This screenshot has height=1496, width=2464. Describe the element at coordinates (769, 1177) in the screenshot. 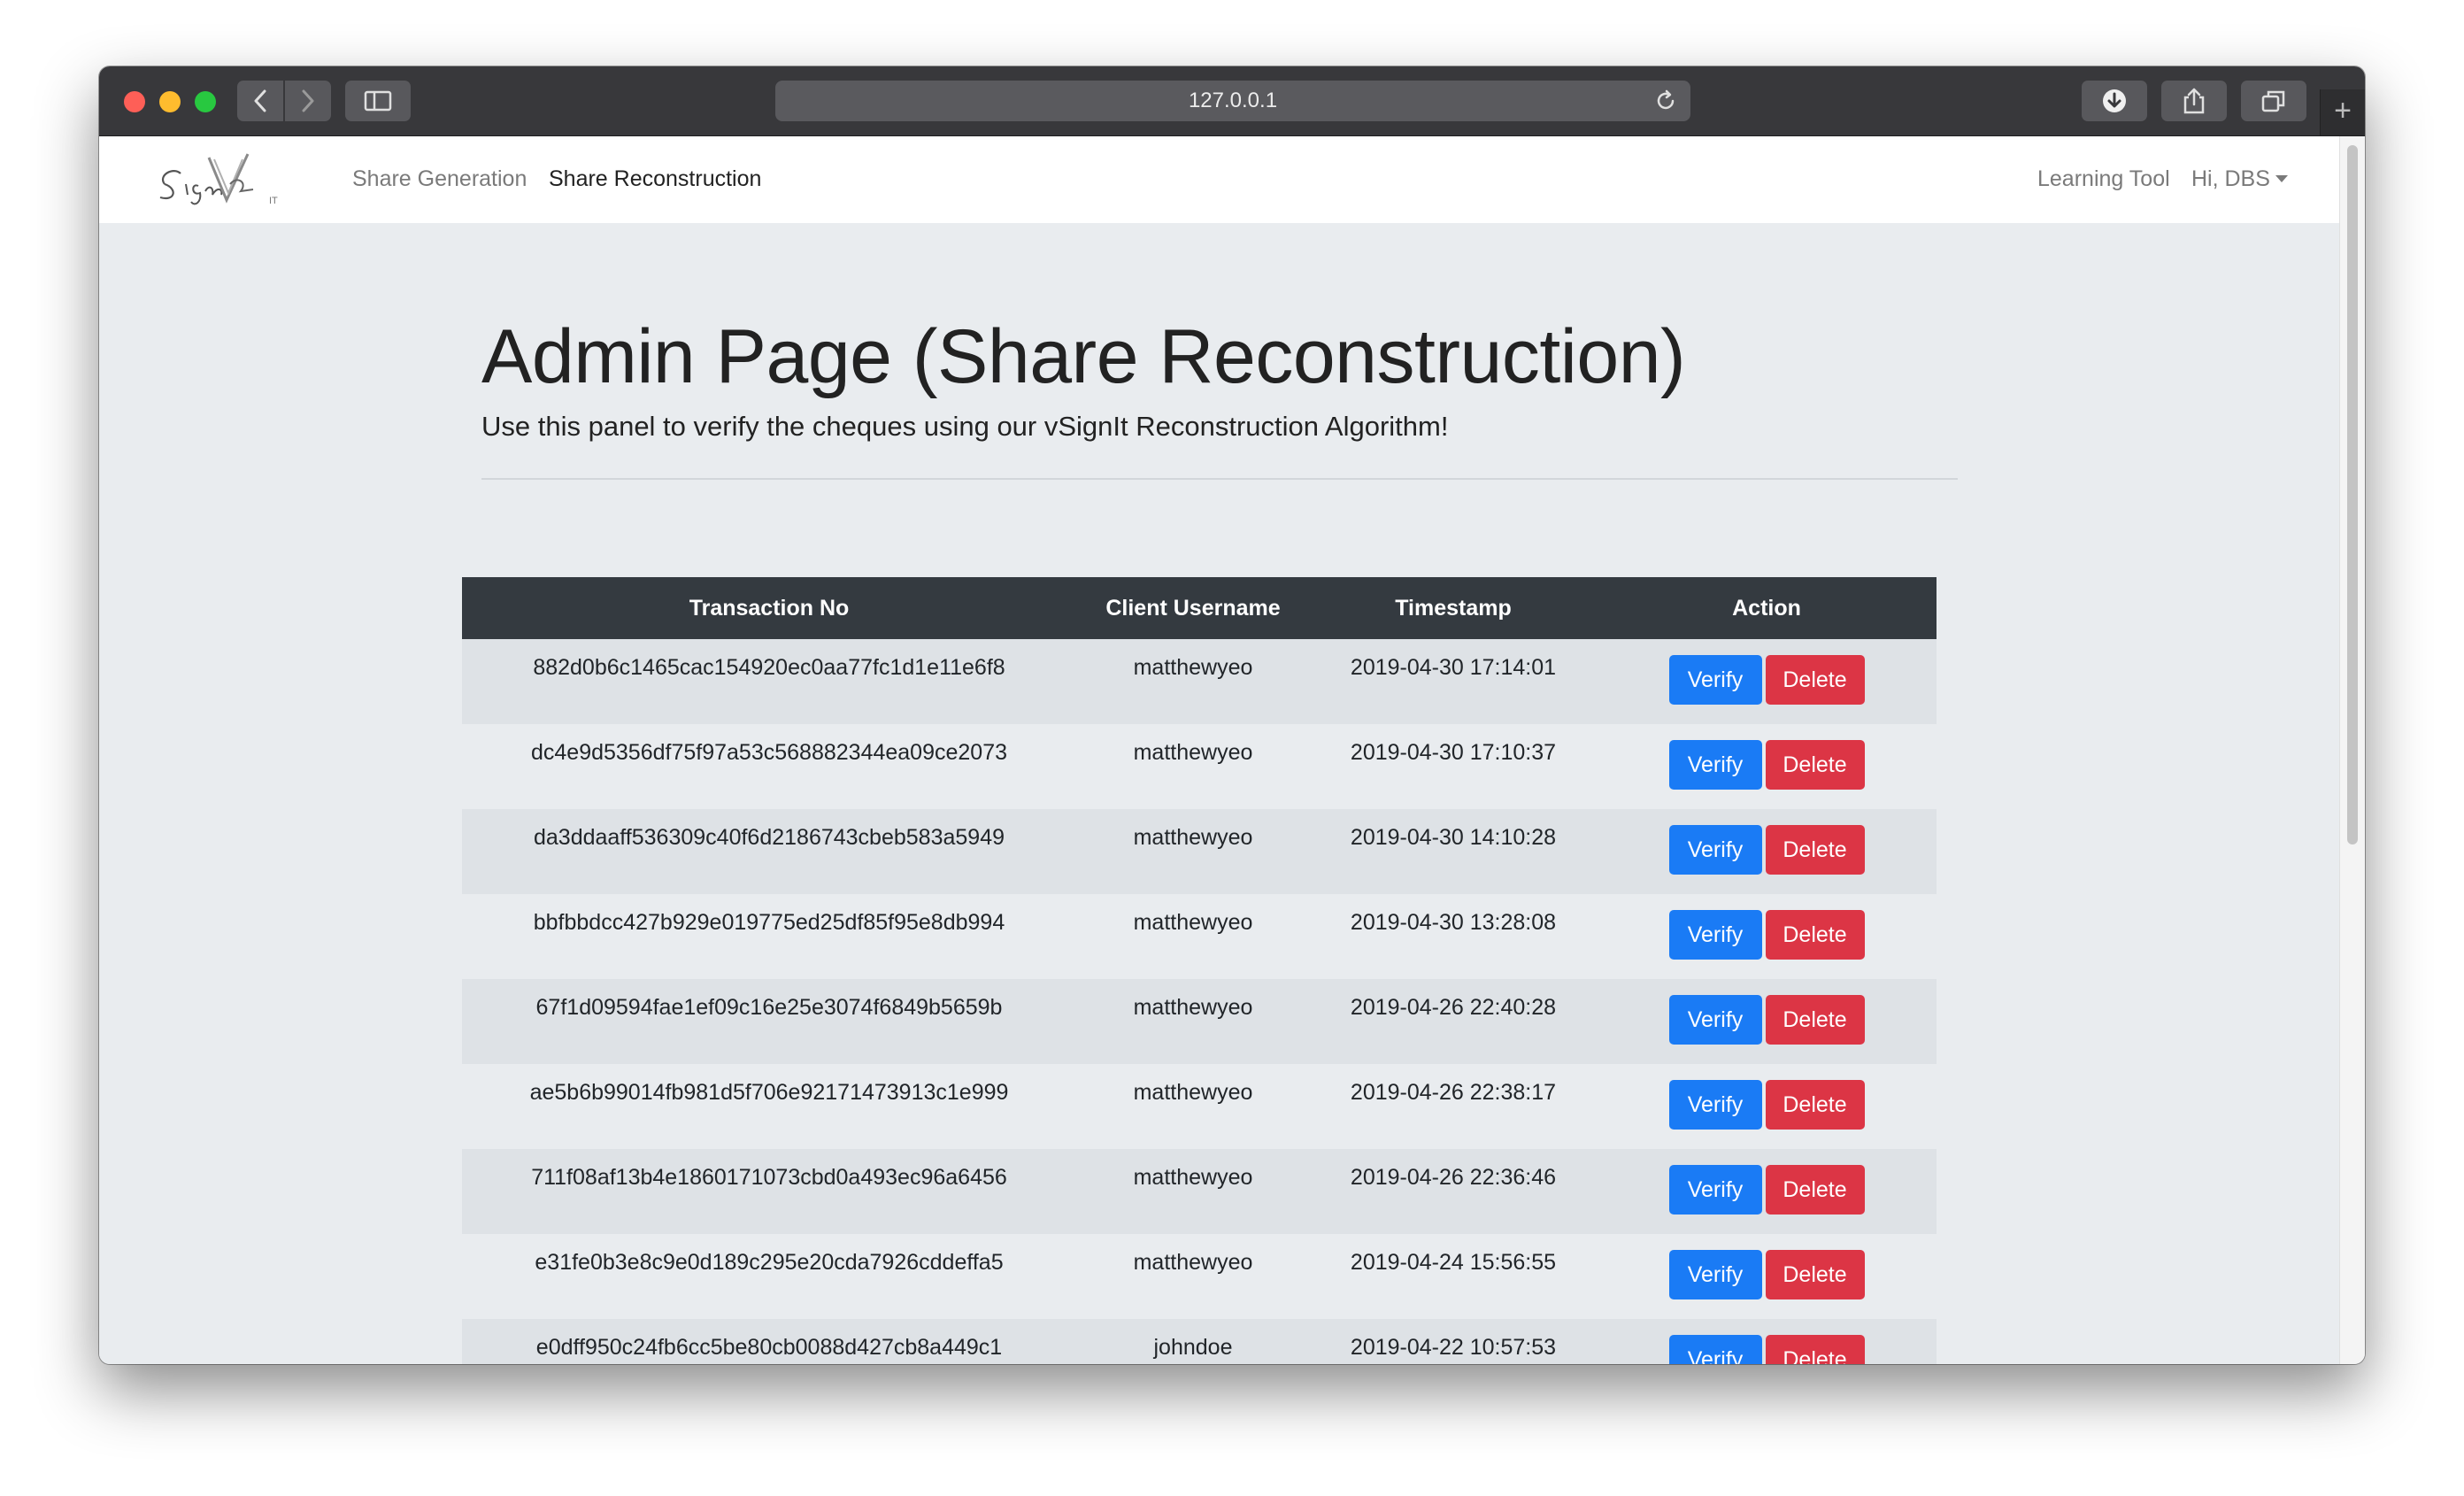

I see `transaction-no: 711f08af13b4e1860171073cbd0a493ec96a6456` at that location.